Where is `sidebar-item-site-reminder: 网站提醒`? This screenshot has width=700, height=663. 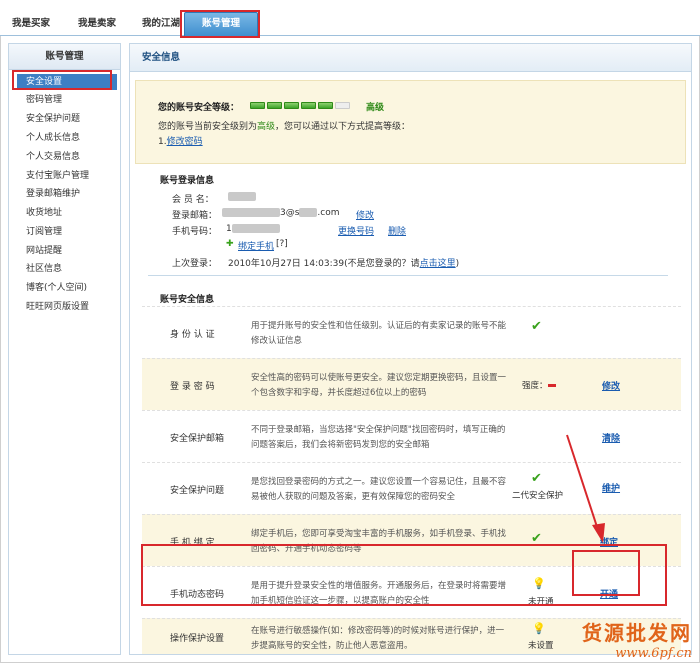
sidebar-item-site-reminder: 网站提醒 is located at coordinates (44, 251).